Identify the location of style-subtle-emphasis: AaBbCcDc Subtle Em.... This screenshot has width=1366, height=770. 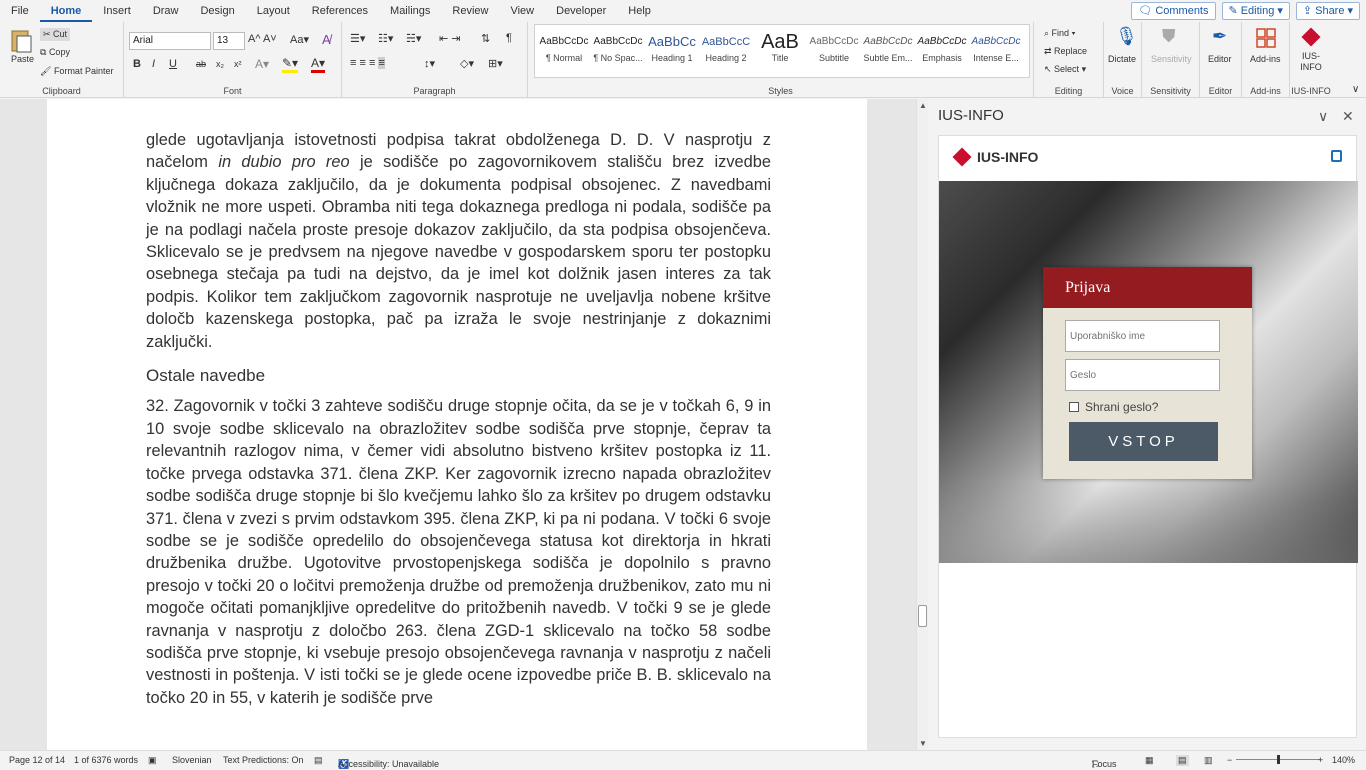
(888, 47).